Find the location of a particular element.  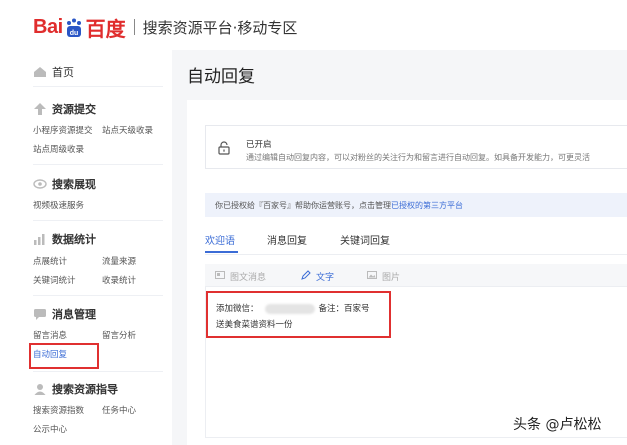

chart-icon is located at coordinates (40, 239).